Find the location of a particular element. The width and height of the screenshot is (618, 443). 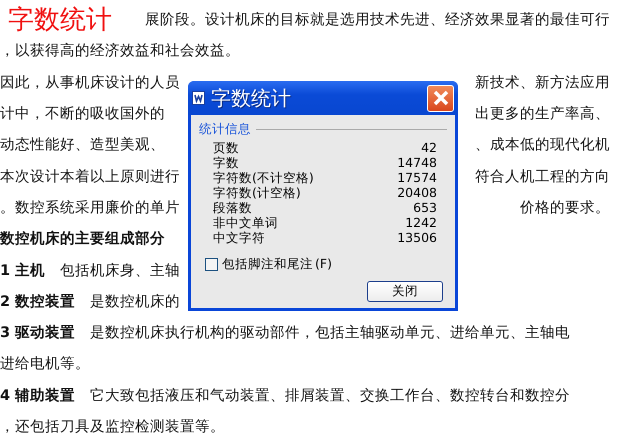

stat-label: 字符数(不计空格) is located at coordinates (263, 177).